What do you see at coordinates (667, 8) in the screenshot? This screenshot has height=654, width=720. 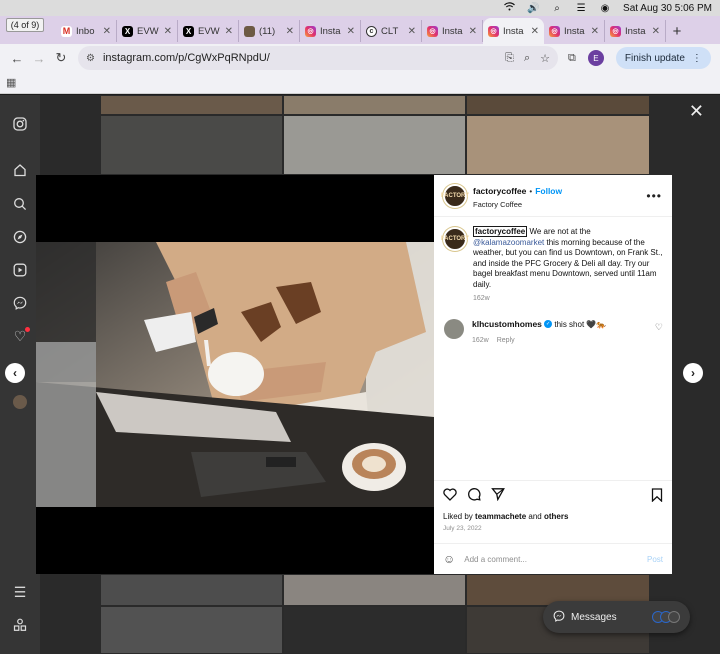 I see `clock: Sat Aug 30 5:06 PM` at bounding box center [667, 8].